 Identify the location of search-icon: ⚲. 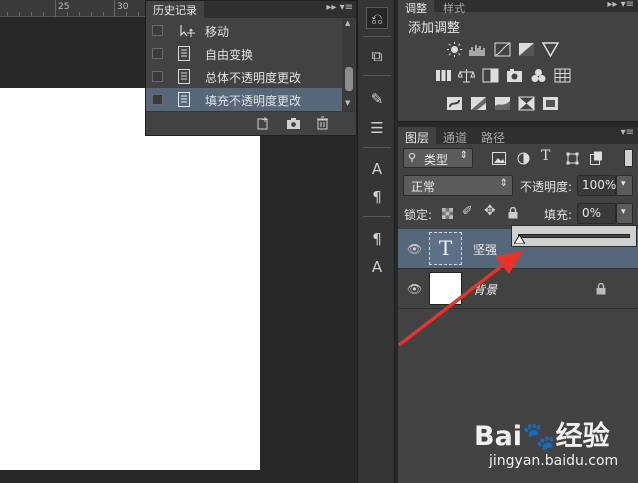
(412, 157).